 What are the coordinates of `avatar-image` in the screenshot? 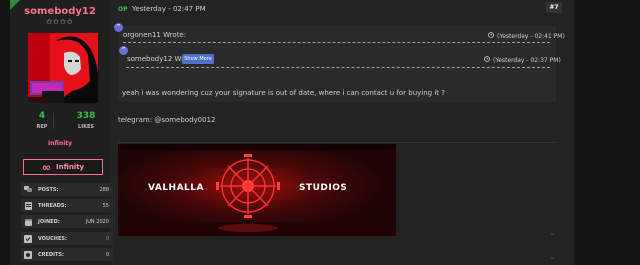 It's located at (63, 68).